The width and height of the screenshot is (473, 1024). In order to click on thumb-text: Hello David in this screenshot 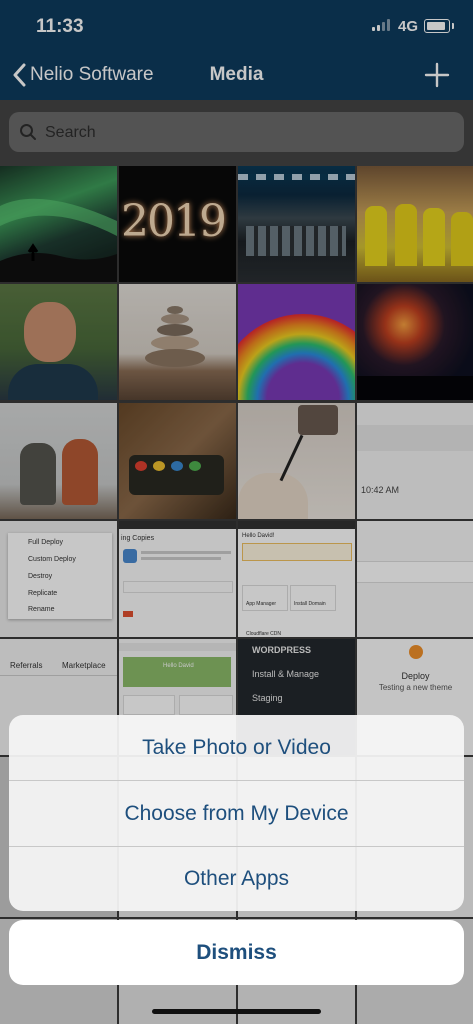, I will do `click(178, 666)`.